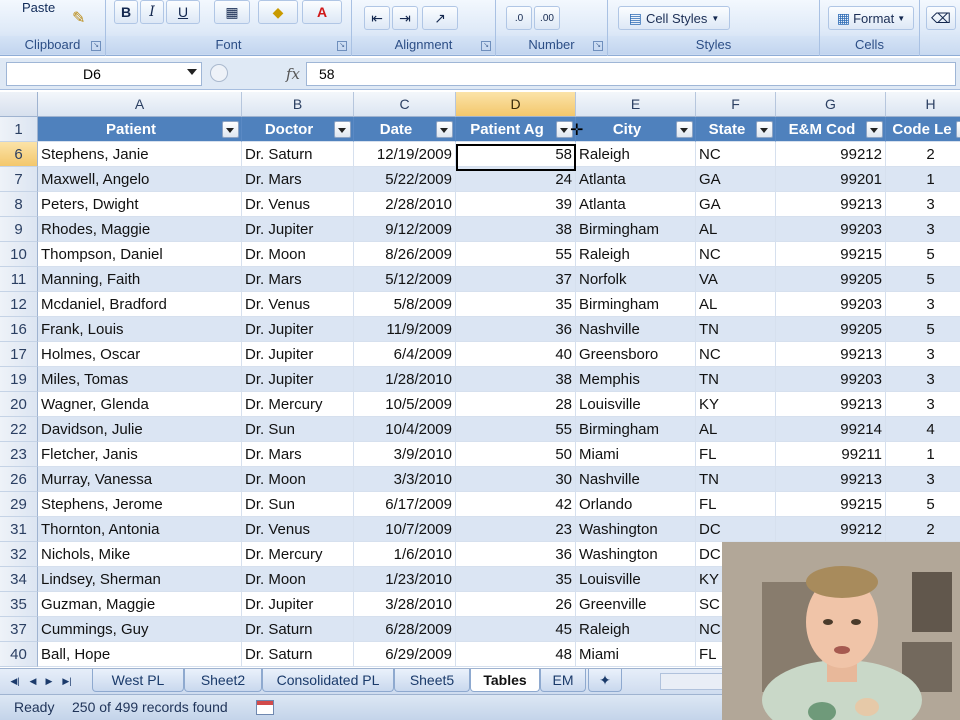  Describe the element at coordinates (152, 12) in the screenshot. I see `italic-button: I` at that location.